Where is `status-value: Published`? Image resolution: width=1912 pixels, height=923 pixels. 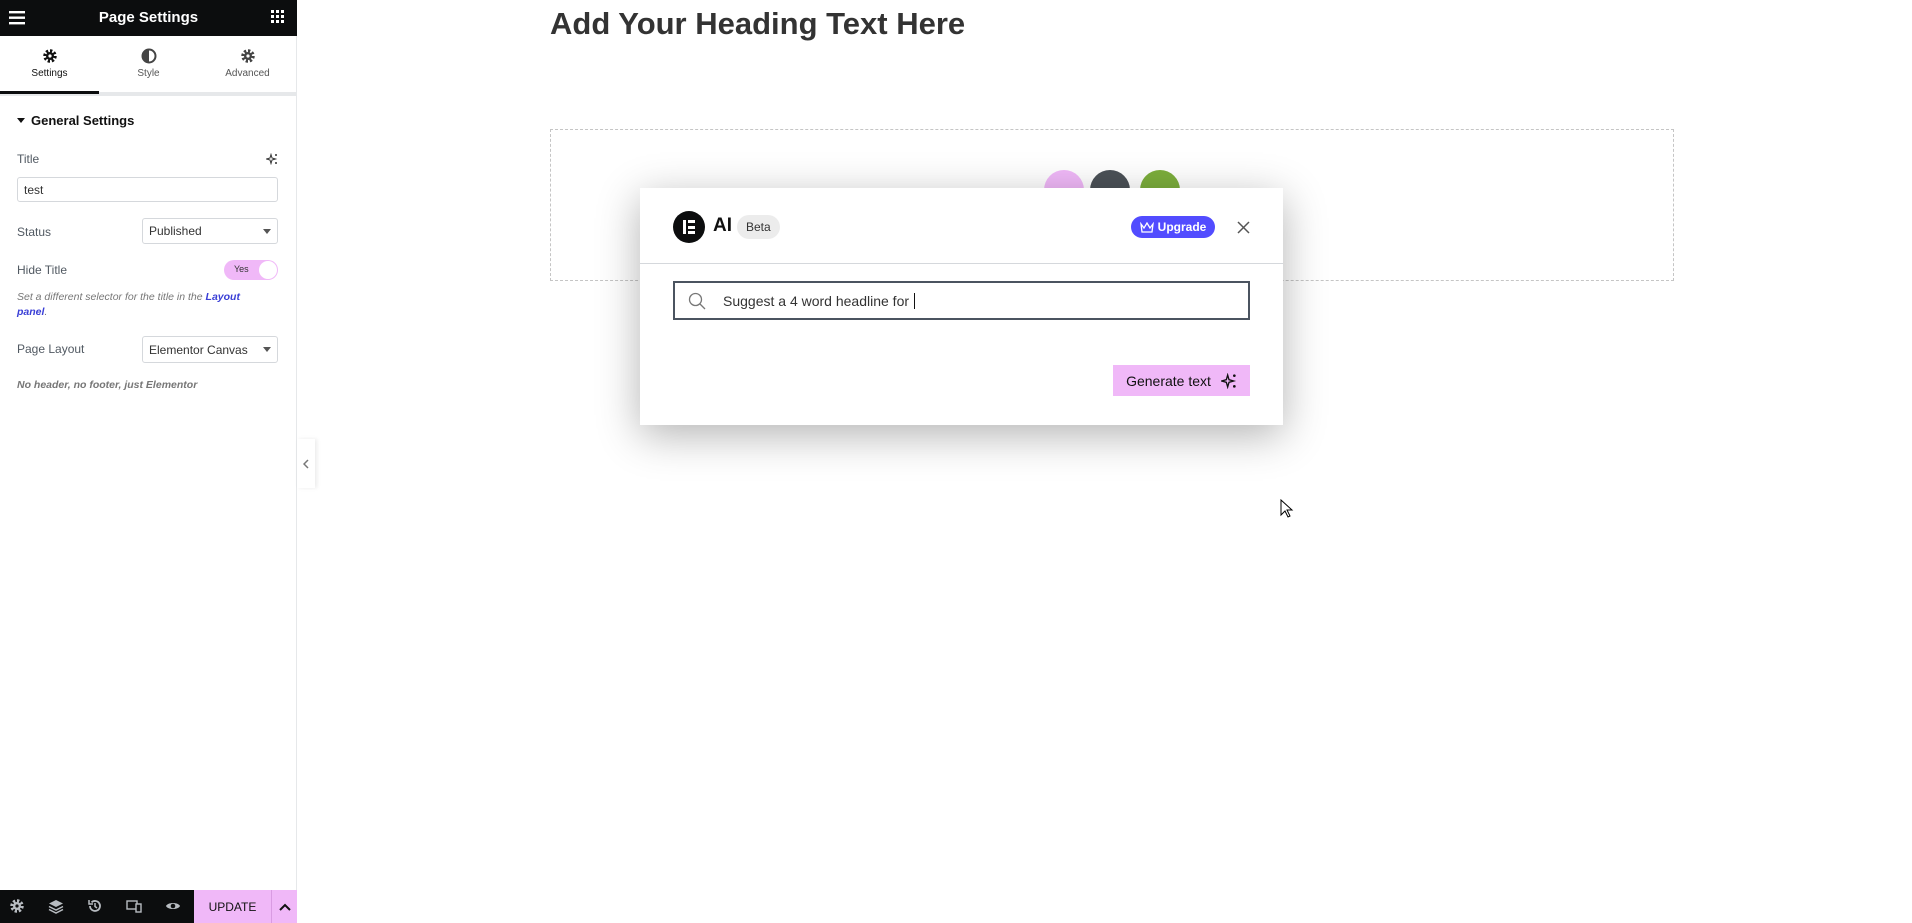
status-value: Published is located at coordinates (175, 231).